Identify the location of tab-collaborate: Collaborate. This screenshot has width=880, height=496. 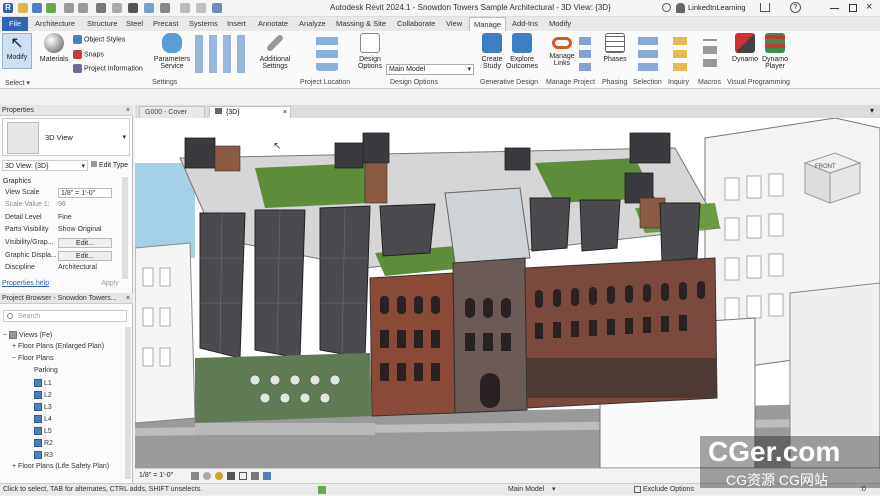
(416, 24).